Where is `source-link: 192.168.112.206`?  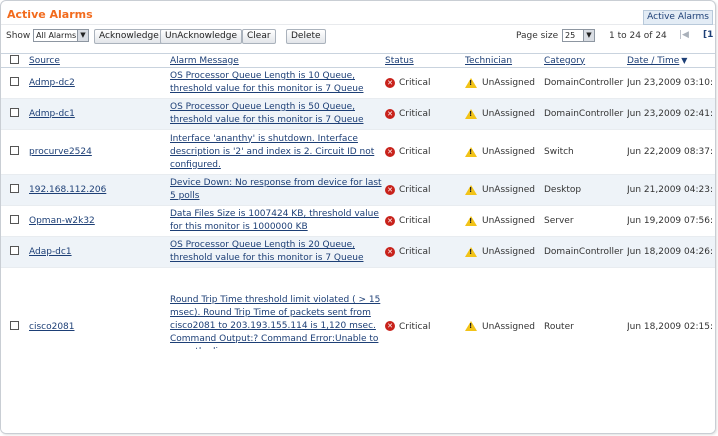 source-link: 192.168.112.206 is located at coordinates (67, 190).